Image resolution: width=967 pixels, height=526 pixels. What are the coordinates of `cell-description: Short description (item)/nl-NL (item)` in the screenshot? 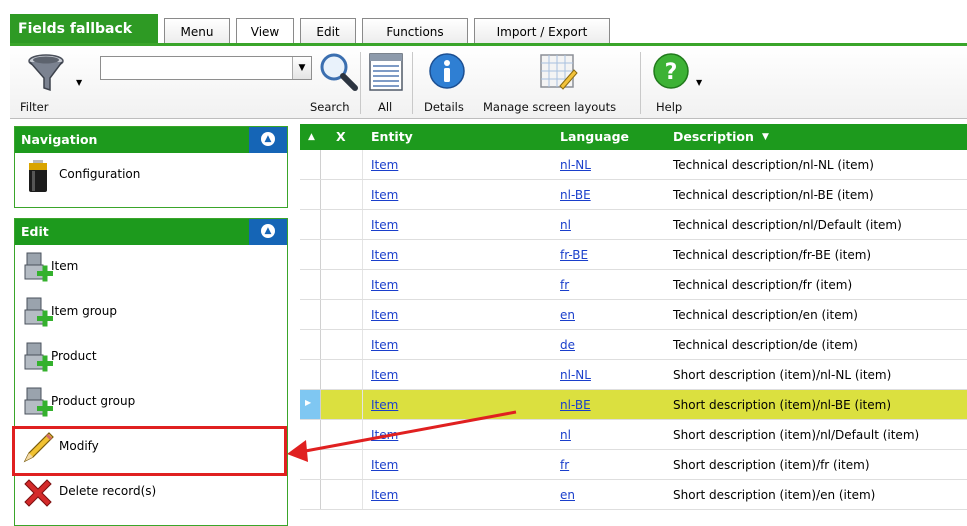 It's located at (782, 375).